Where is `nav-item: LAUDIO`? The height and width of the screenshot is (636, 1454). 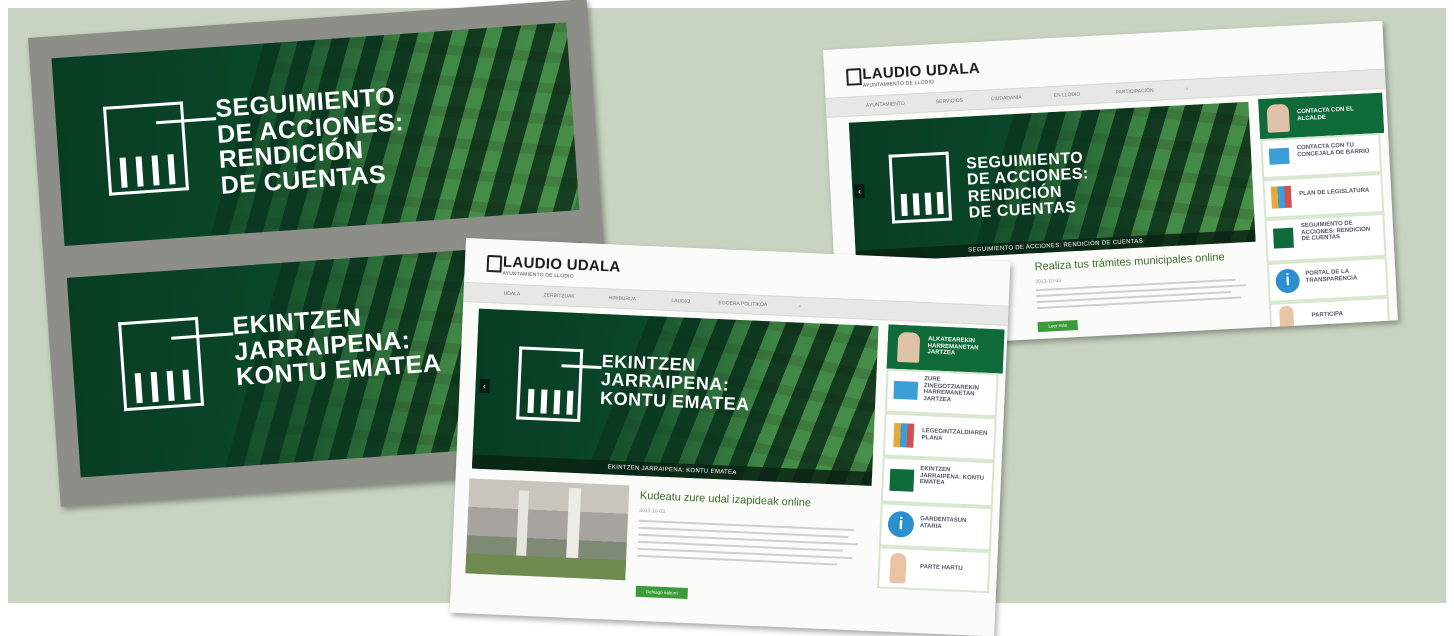 nav-item: LAUDIO is located at coordinates (680, 301).